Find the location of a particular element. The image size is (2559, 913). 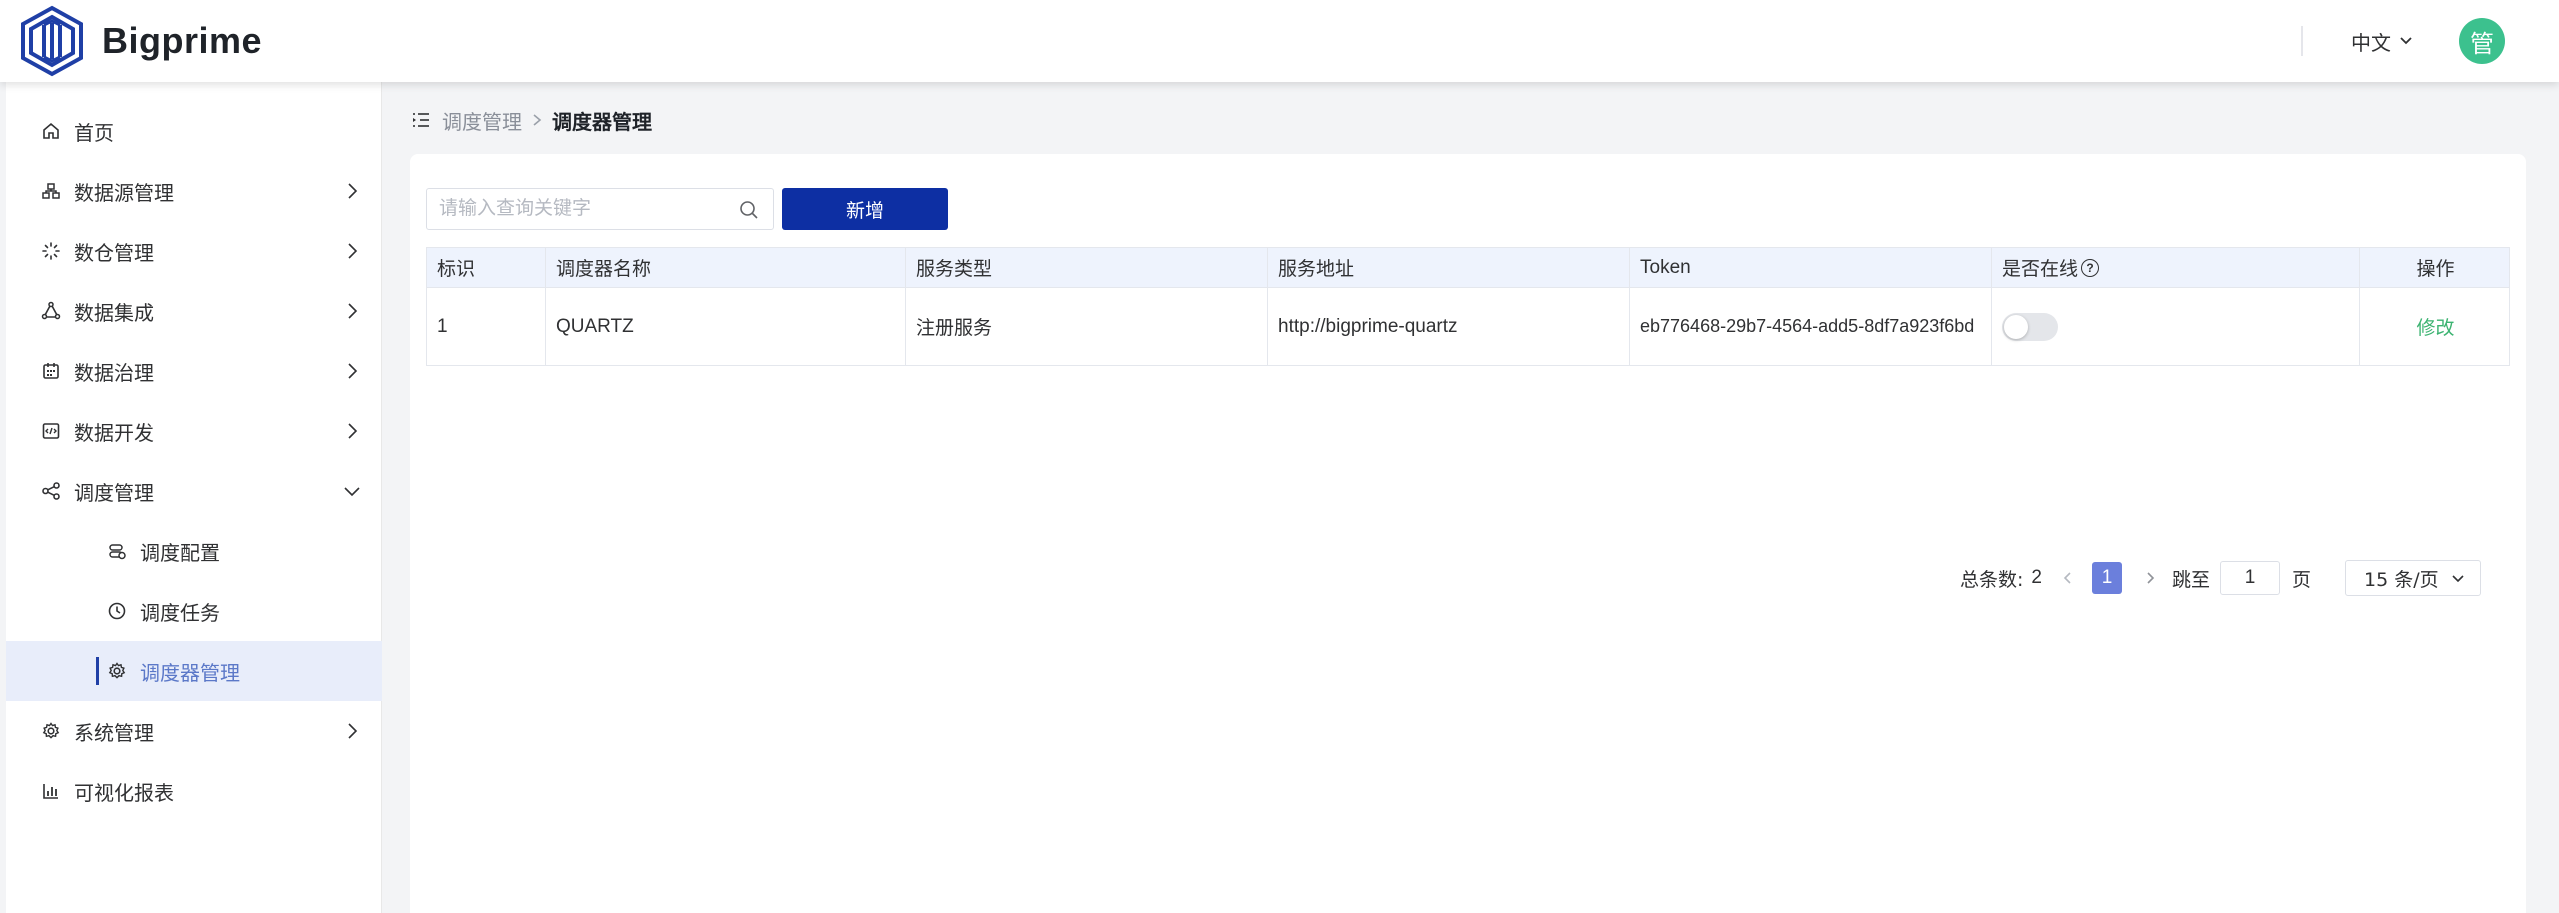

page-jump-input is located at coordinates (2250, 578).